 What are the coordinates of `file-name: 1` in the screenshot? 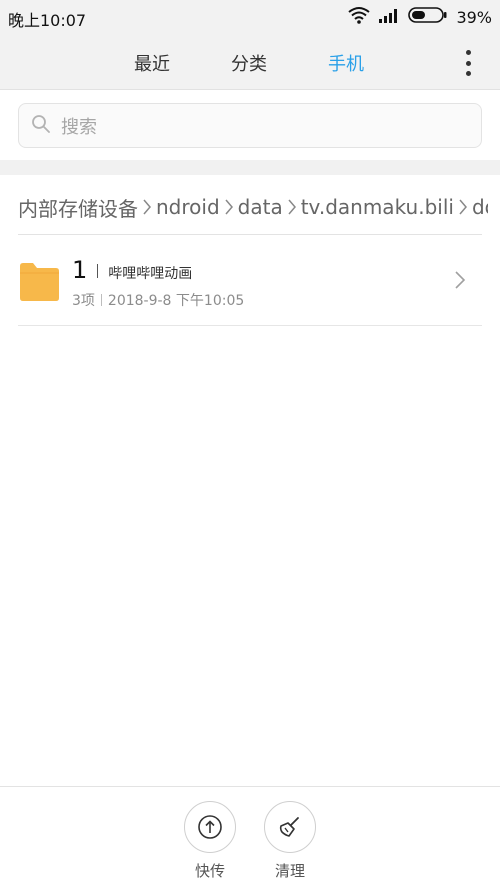 It's located at (80, 270).